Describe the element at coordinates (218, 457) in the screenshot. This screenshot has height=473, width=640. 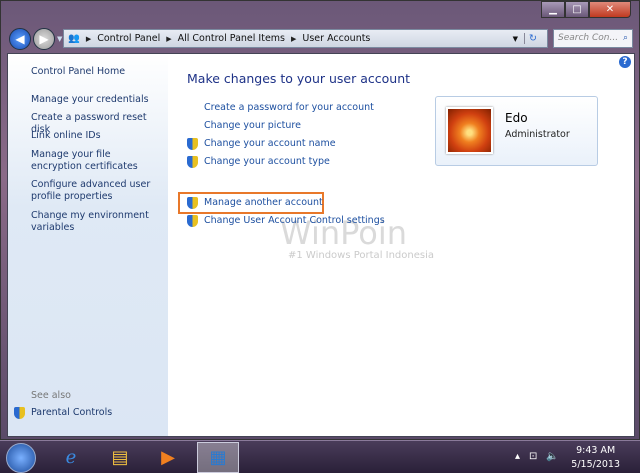
I see `control-panel-taskbar-icon: ▦` at that location.